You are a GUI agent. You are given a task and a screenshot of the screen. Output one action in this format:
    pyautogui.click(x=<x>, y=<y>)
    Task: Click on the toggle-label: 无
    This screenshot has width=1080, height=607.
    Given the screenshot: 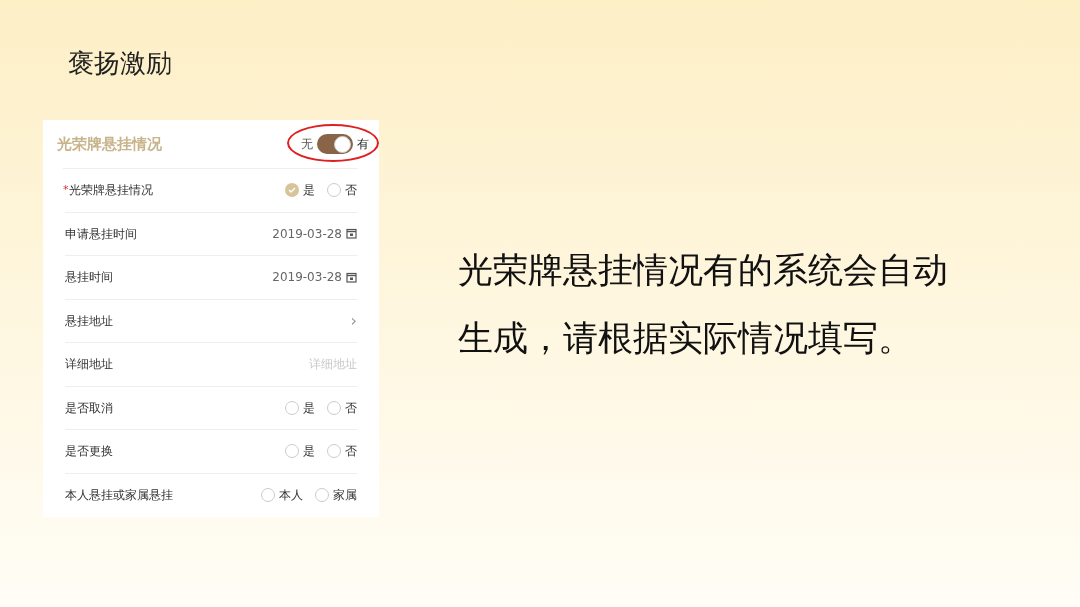 What is the action you would take?
    pyautogui.click(x=307, y=144)
    